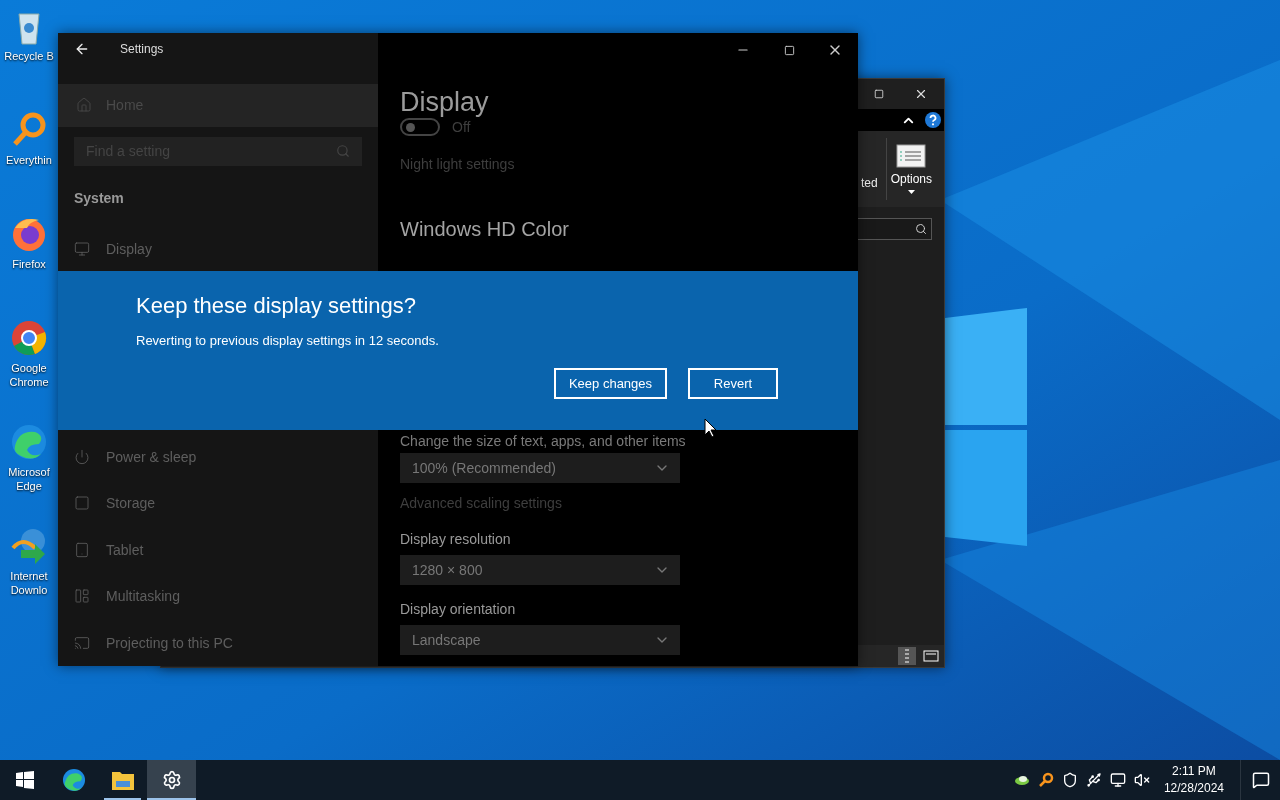 This screenshot has height=800, width=1280. What do you see at coordinates (29, 338) in the screenshot?
I see `tricolor-circle-icon` at bounding box center [29, 338].